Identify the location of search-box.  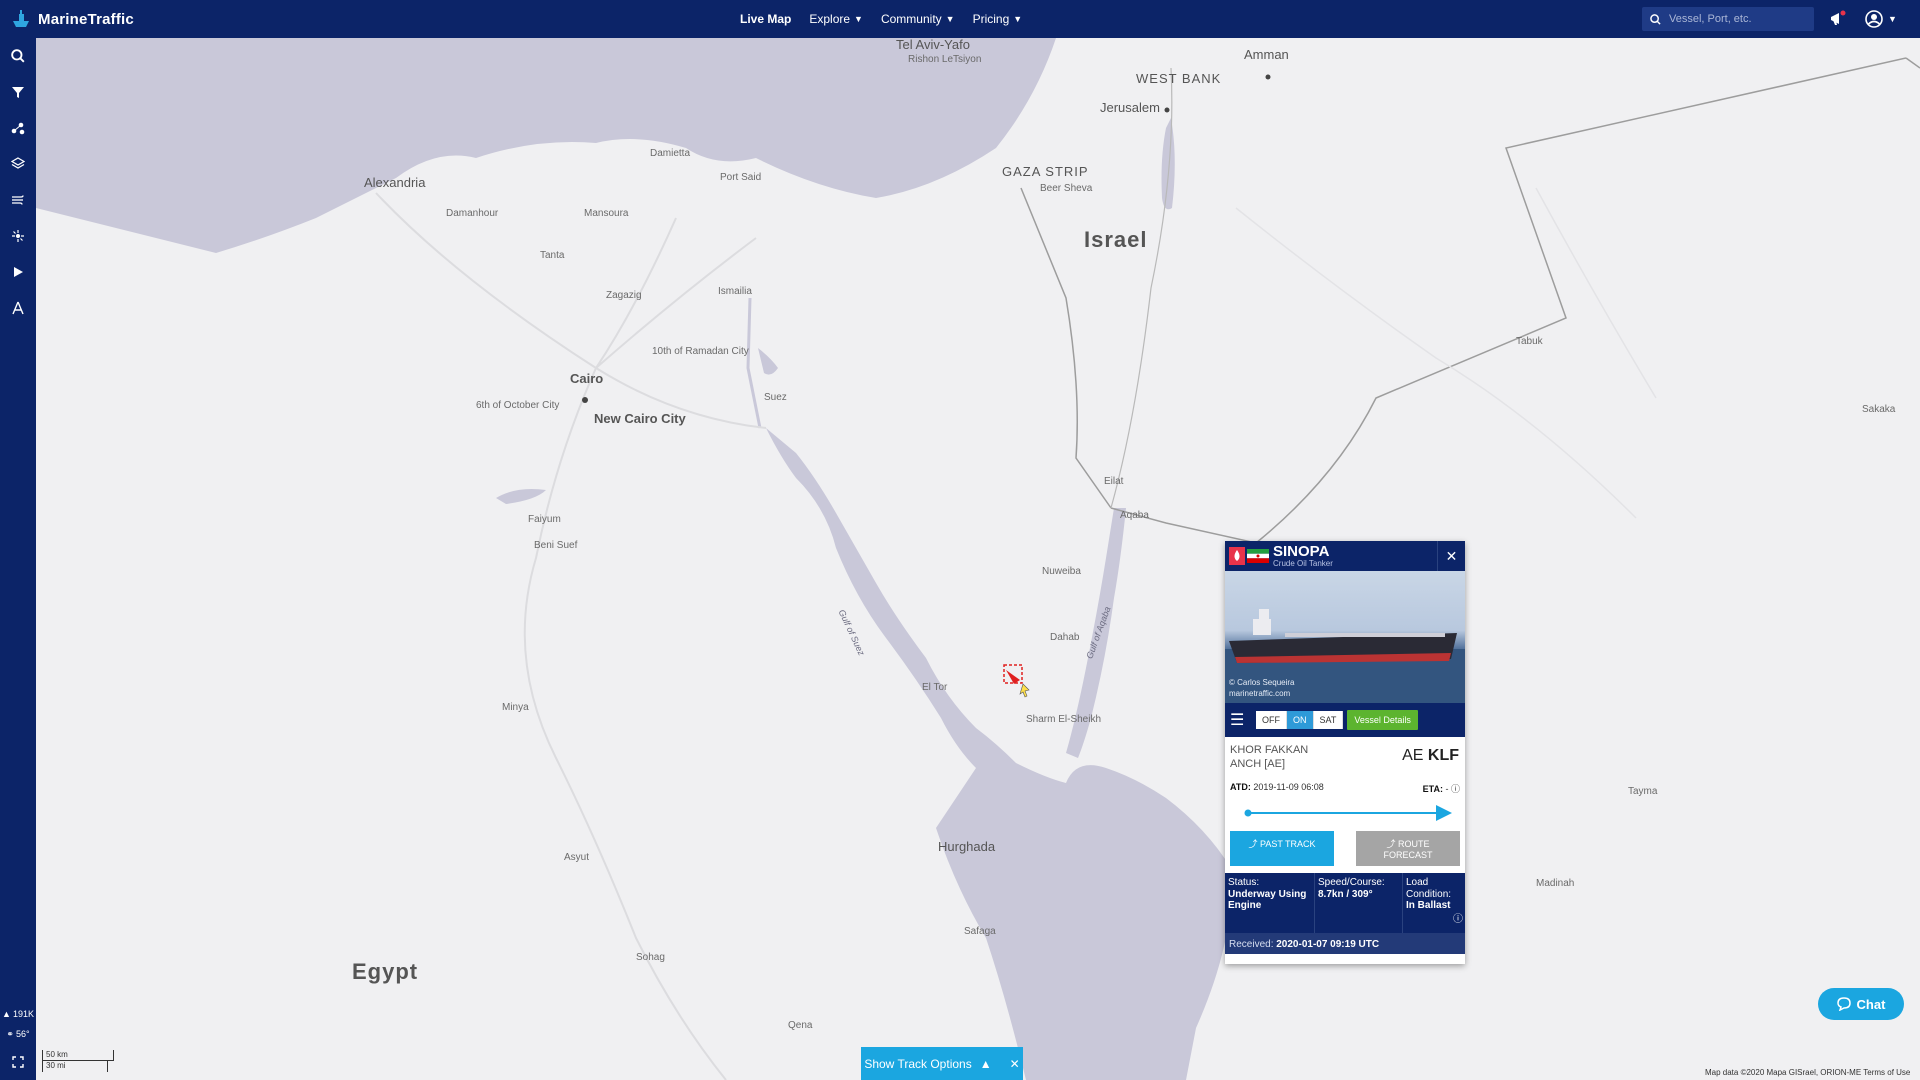
(1728, 19).